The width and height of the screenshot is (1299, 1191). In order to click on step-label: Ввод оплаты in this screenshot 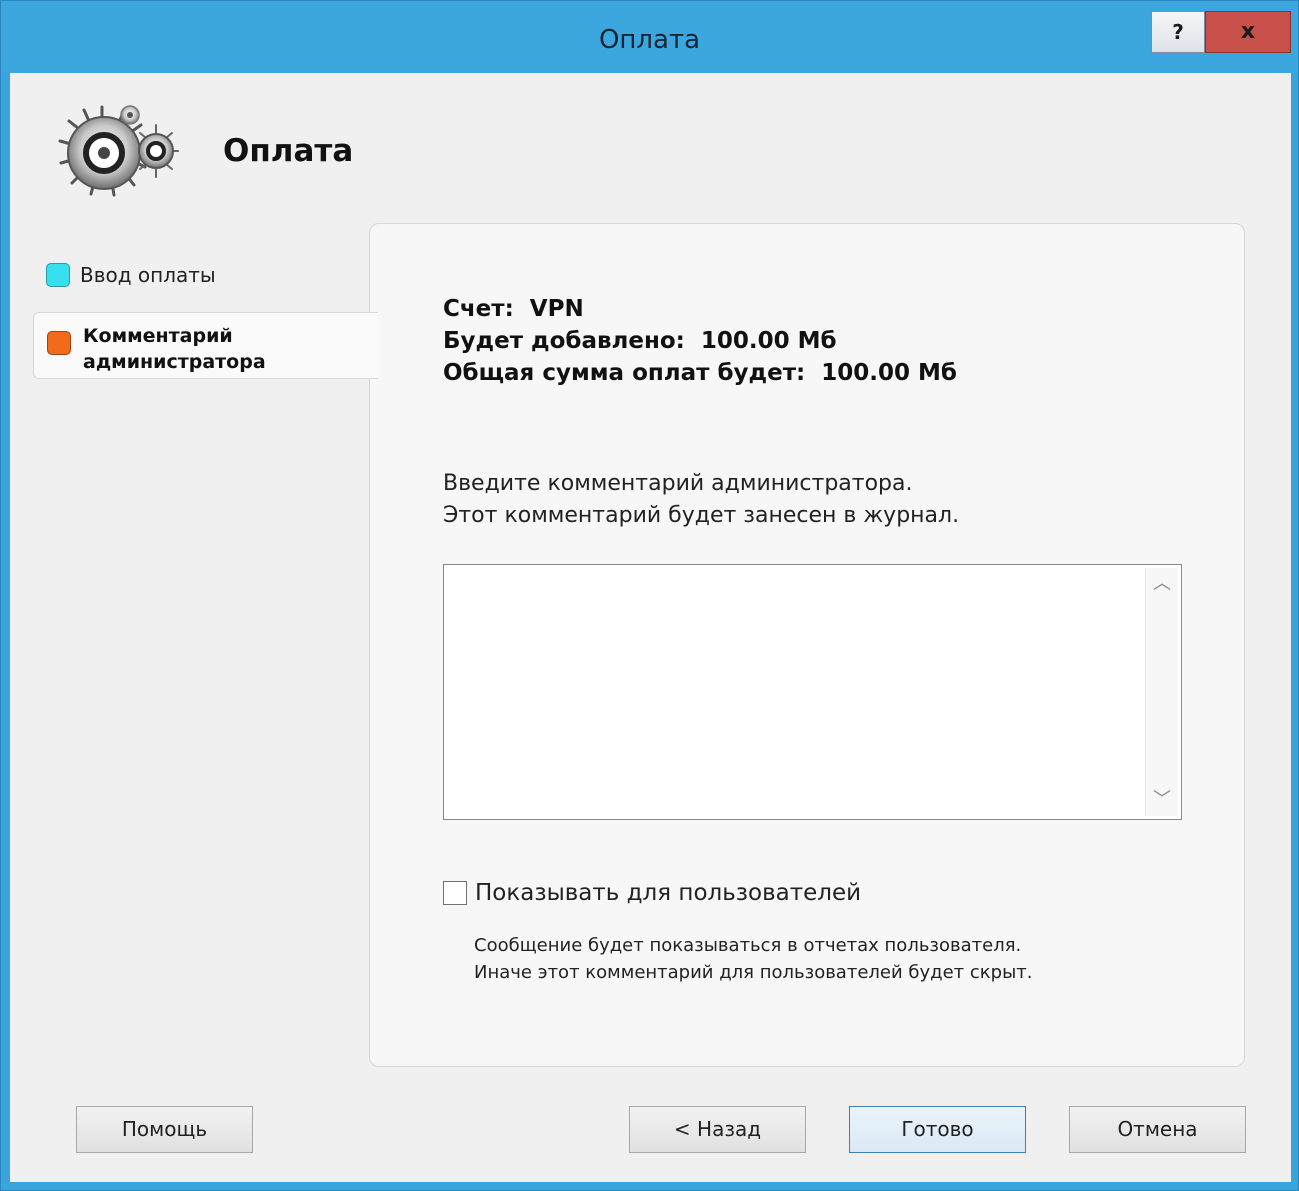, I will do `click(148, 275)`.